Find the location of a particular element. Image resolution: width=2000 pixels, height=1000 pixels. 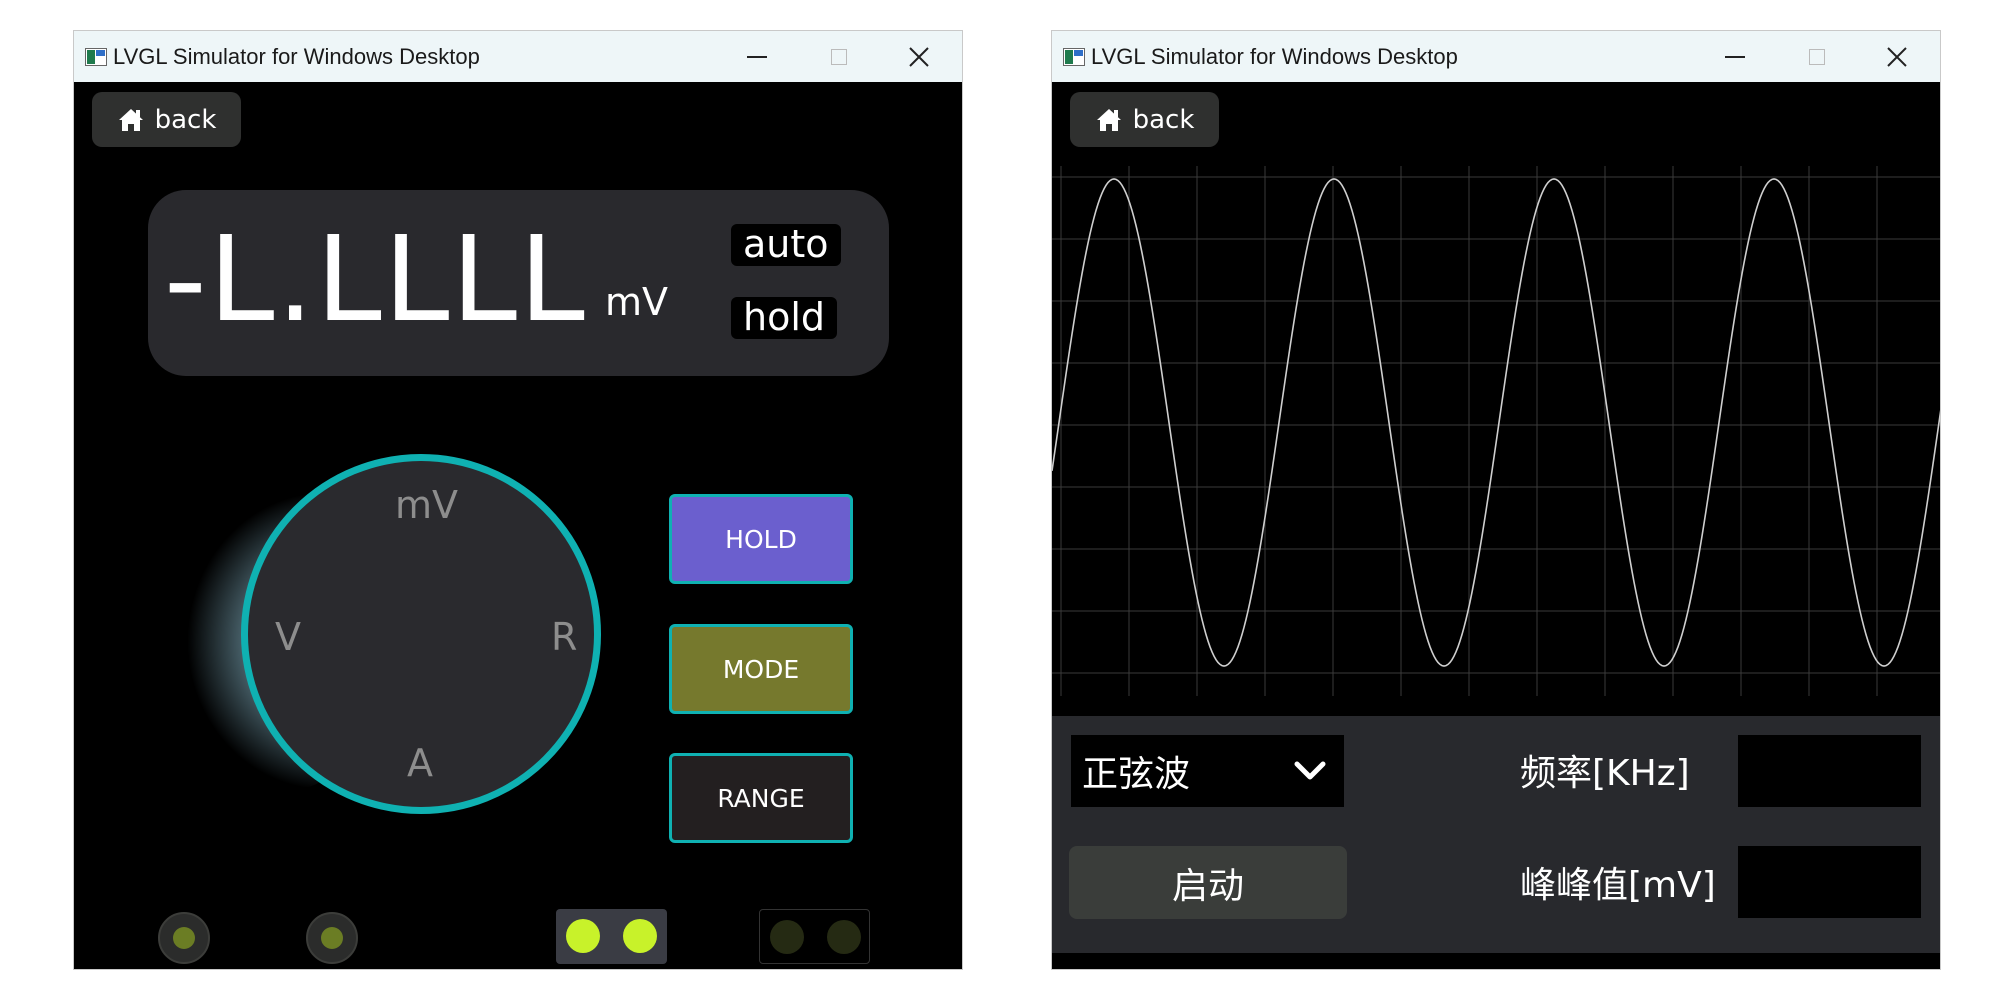

range-button: RANGE is located at coordinates (761, 798).